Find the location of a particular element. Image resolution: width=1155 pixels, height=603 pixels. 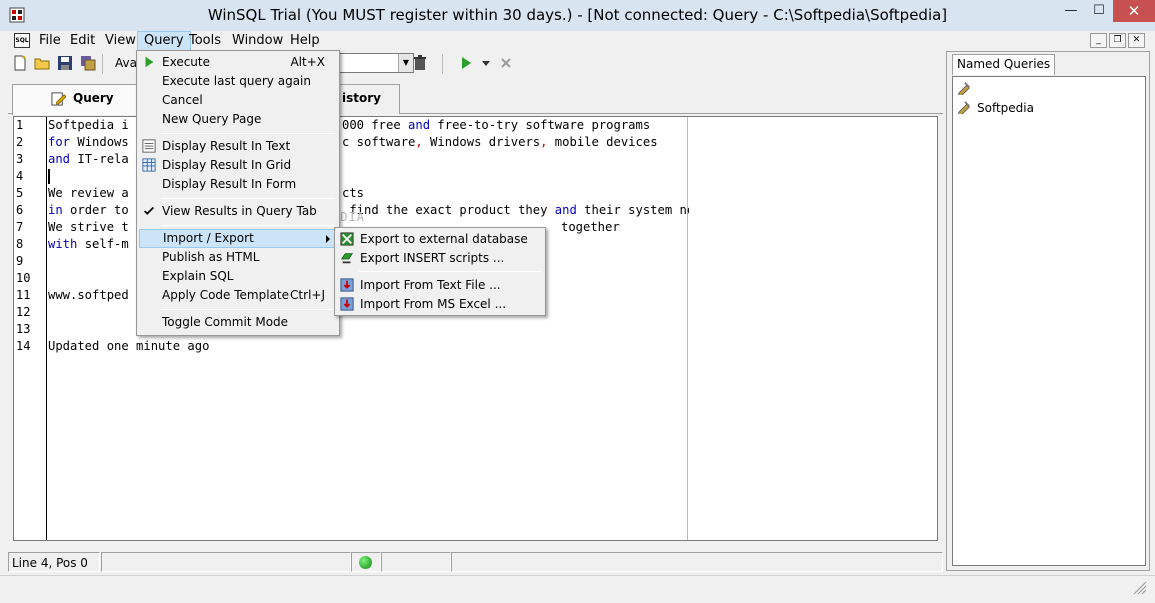

export-database-icon is located at coordinates (347, 239).